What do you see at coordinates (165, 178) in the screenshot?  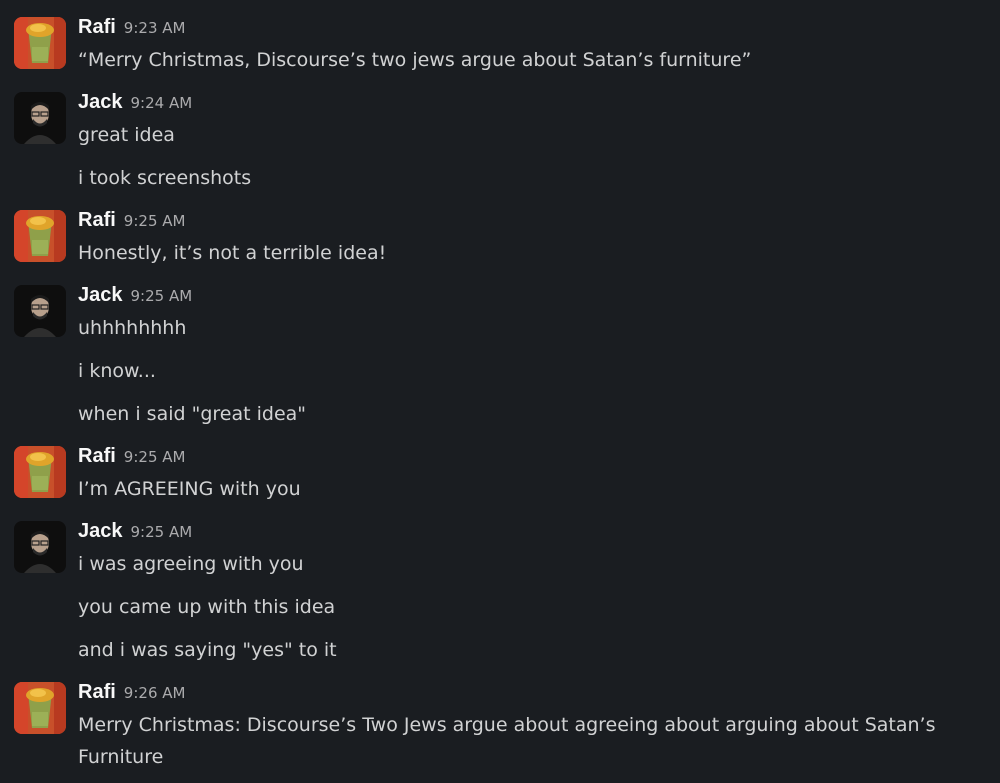 I see `message-text: i took screenshots` at bounding box center [165, 178].